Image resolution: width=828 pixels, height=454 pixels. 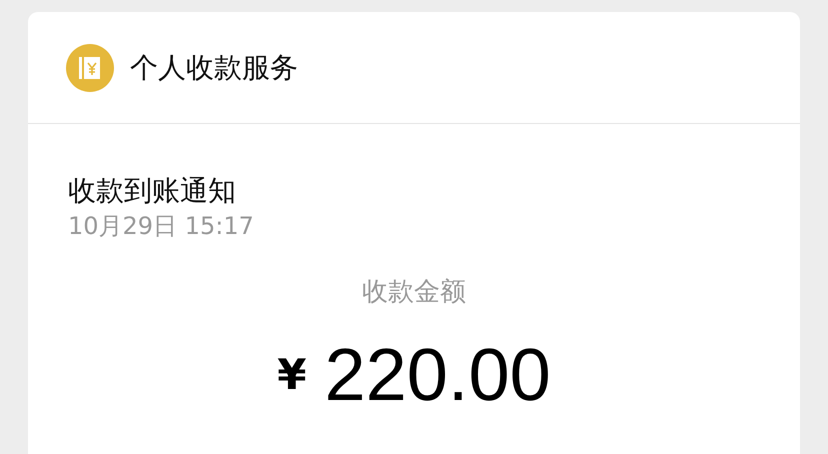 I want to click on notice-time: 10月29日 15:17, so click(x=161, y=226).